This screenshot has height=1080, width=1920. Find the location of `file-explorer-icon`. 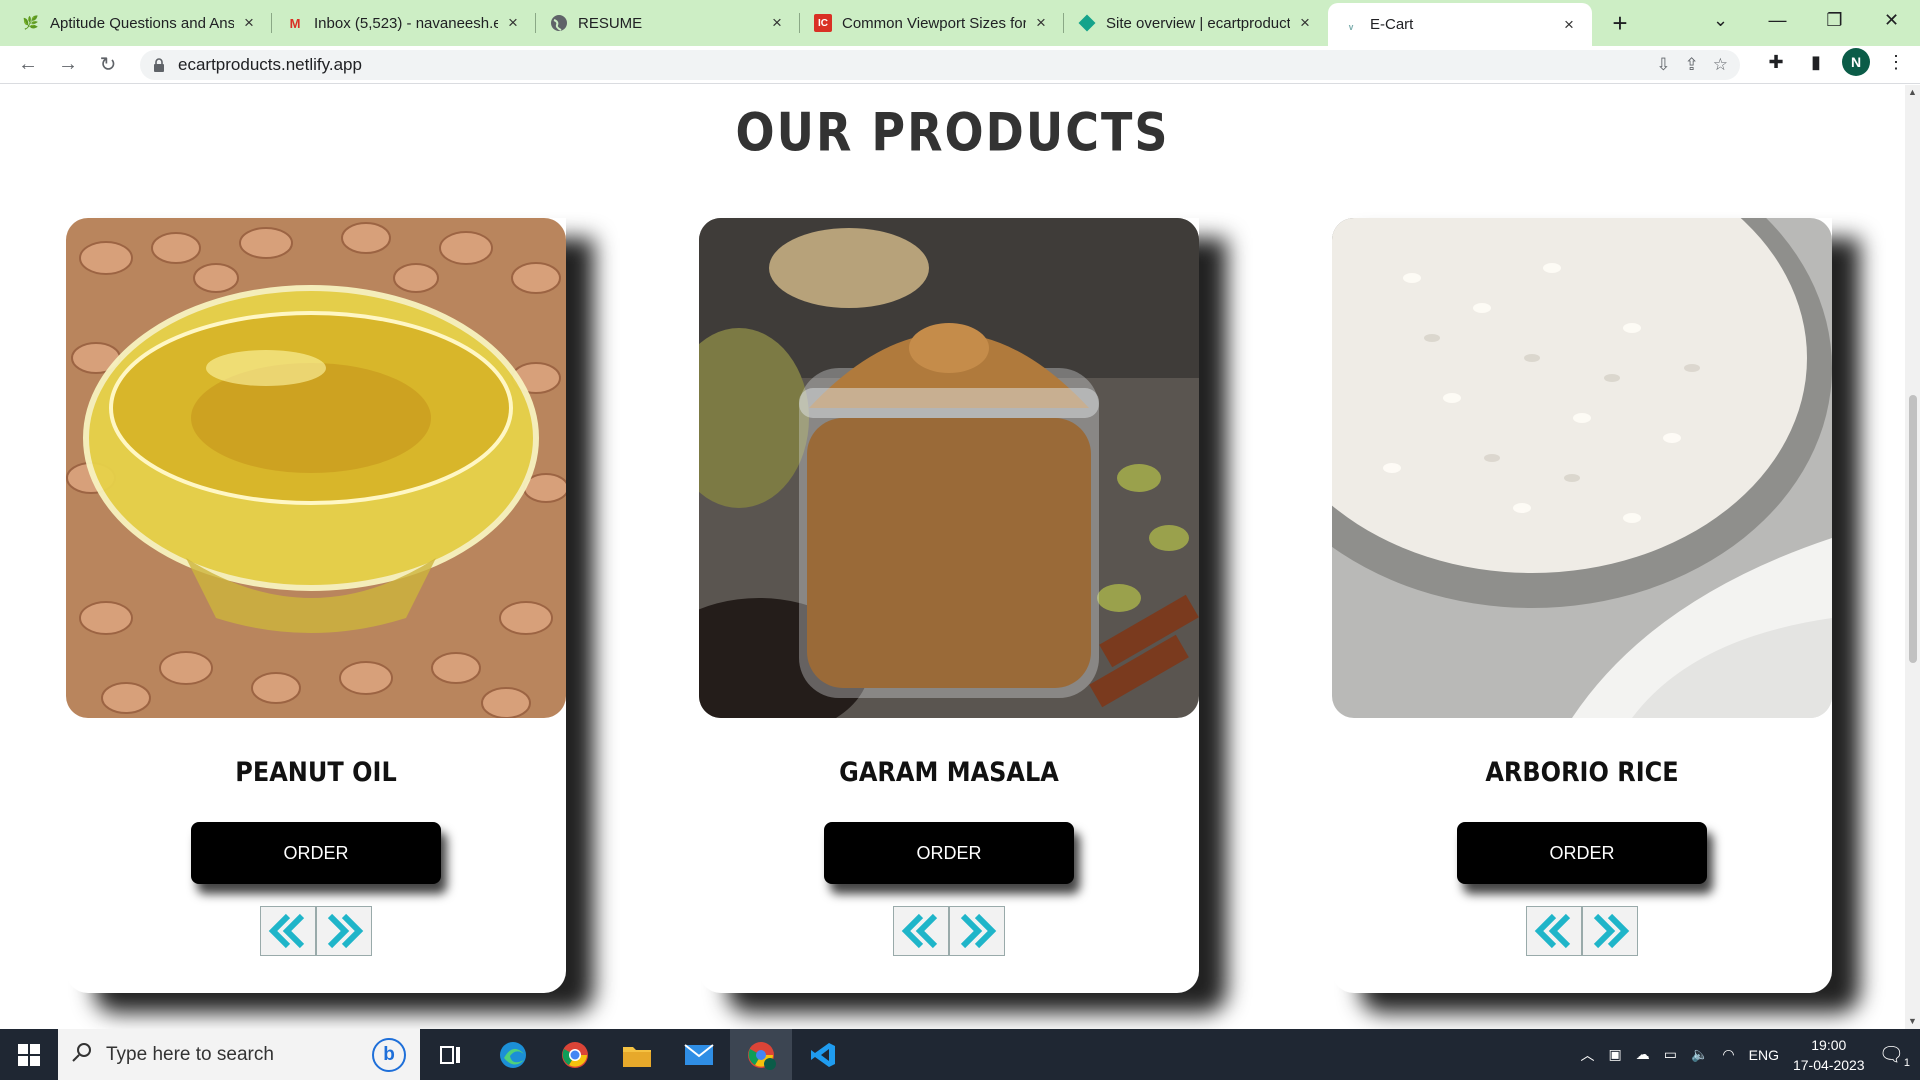

file-explorer-icon is located at coordinates (637, 1054).